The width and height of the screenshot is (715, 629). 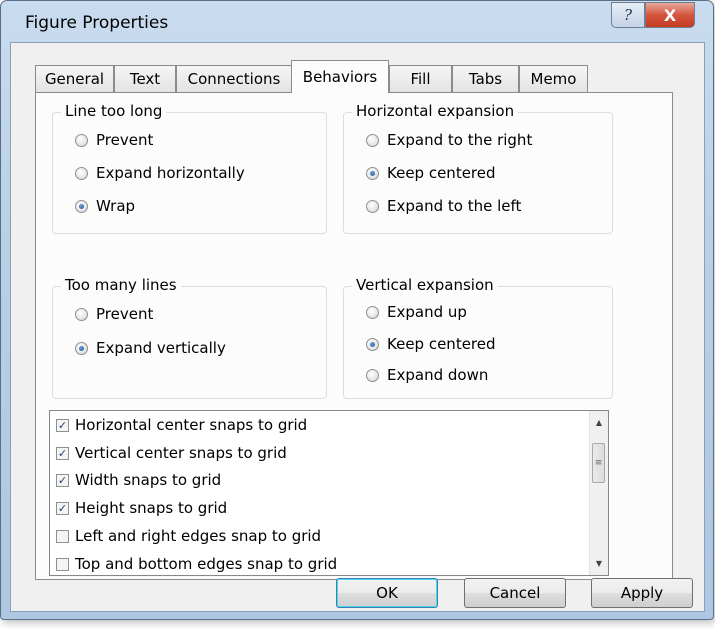 What do you see at coordinates (151, 508) in the screenshot?
I see `list-item-label: Height snaps to grid` at bounding box center [151, 508].